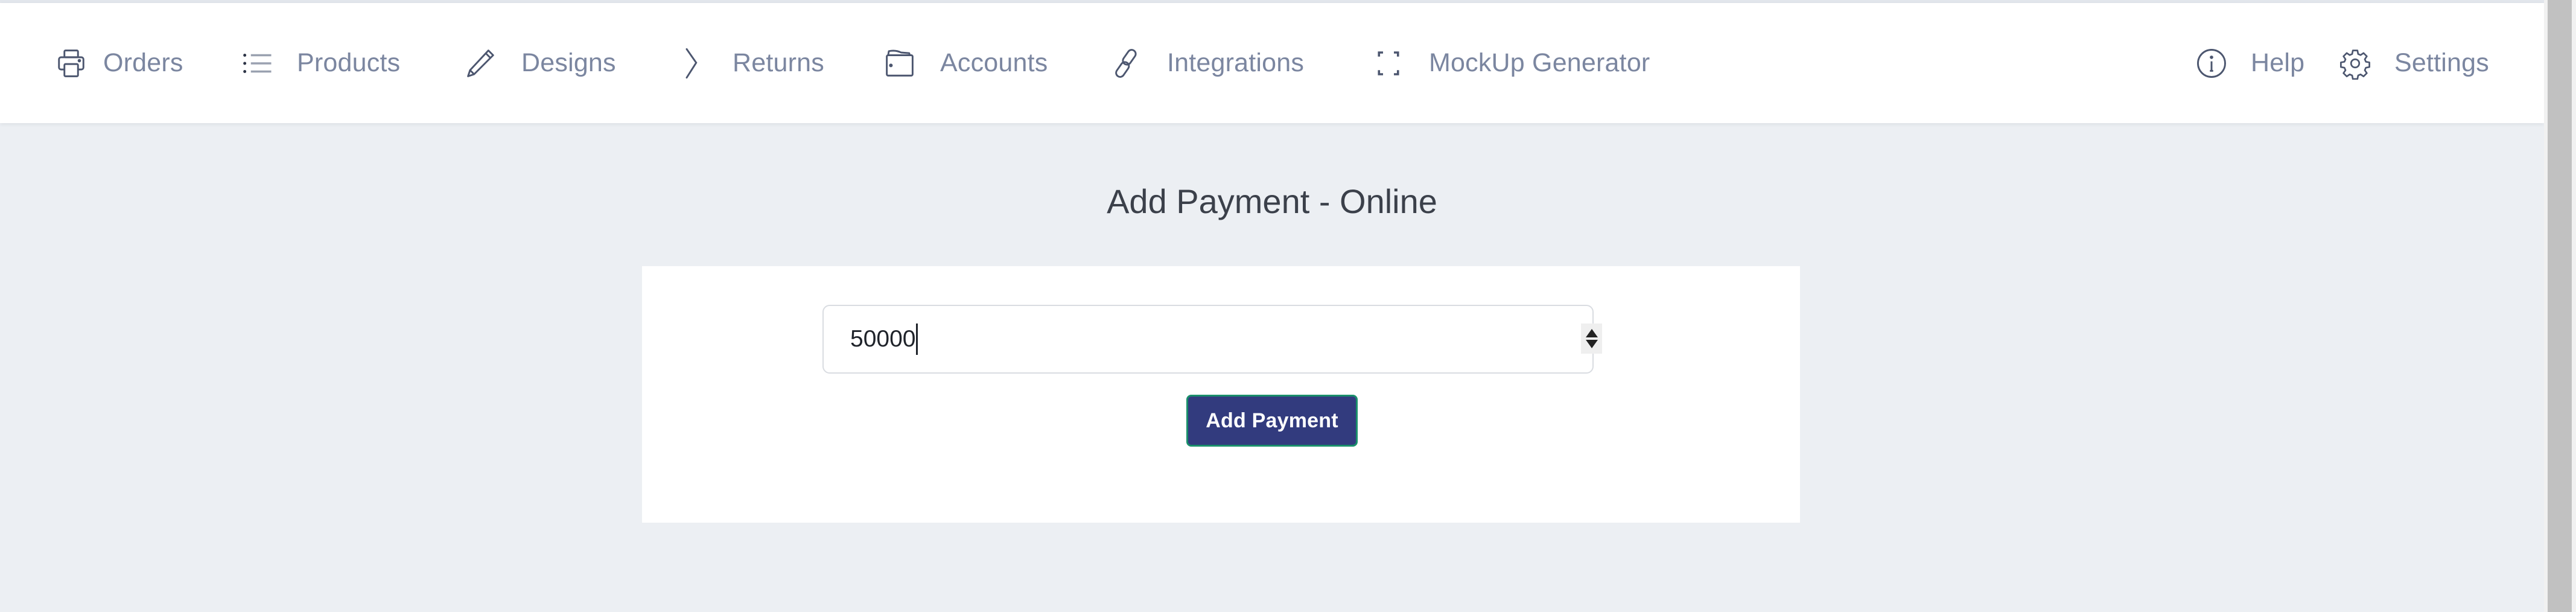 This screenshot has width=2576, height=612. What do you see at coordinates (1212, 339) in the screenshot?
I see `amount-input: 50000` at bounding box center [1212, 339].